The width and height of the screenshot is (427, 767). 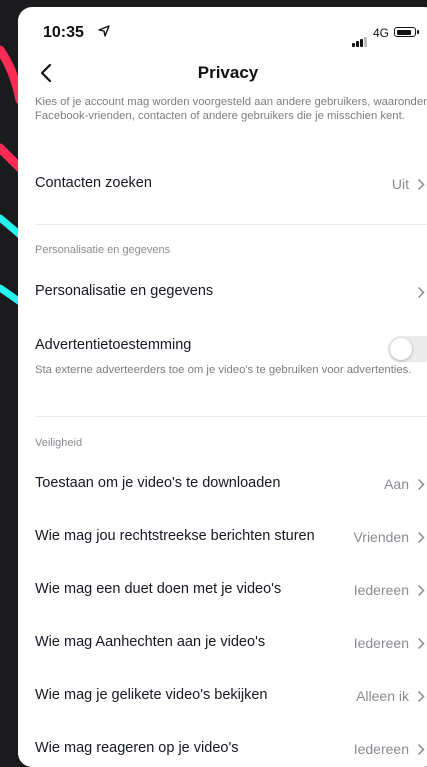 What do you see at coordinates (59, 443) in the screenshot?
I see `section-title-security: Veiligheid` at bounding box center [59, 443].